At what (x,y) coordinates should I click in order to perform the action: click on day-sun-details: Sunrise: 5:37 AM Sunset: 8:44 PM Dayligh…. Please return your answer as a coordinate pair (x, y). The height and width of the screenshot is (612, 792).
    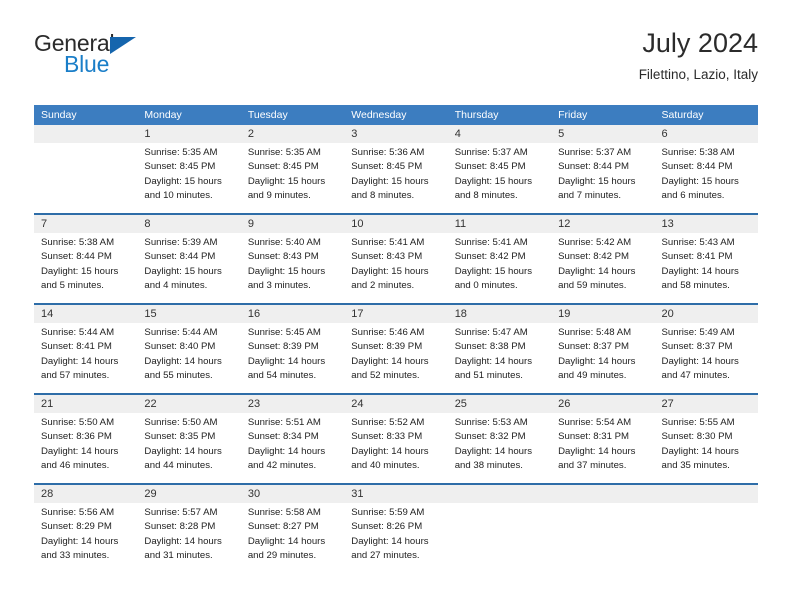
    Looking at the image, I should click on (597, 174).